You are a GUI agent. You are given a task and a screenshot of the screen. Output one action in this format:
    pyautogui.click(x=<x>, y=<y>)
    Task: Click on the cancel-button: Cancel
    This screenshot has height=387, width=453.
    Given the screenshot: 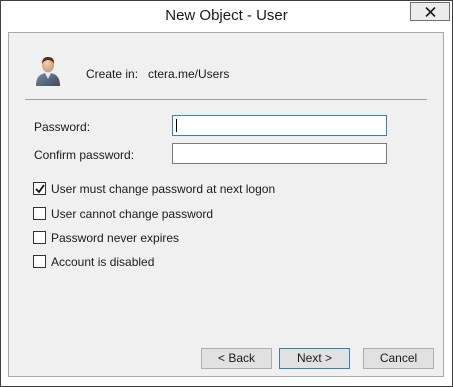 What is the action you would take?
    pyautogui.click(x=398, y=358)
    